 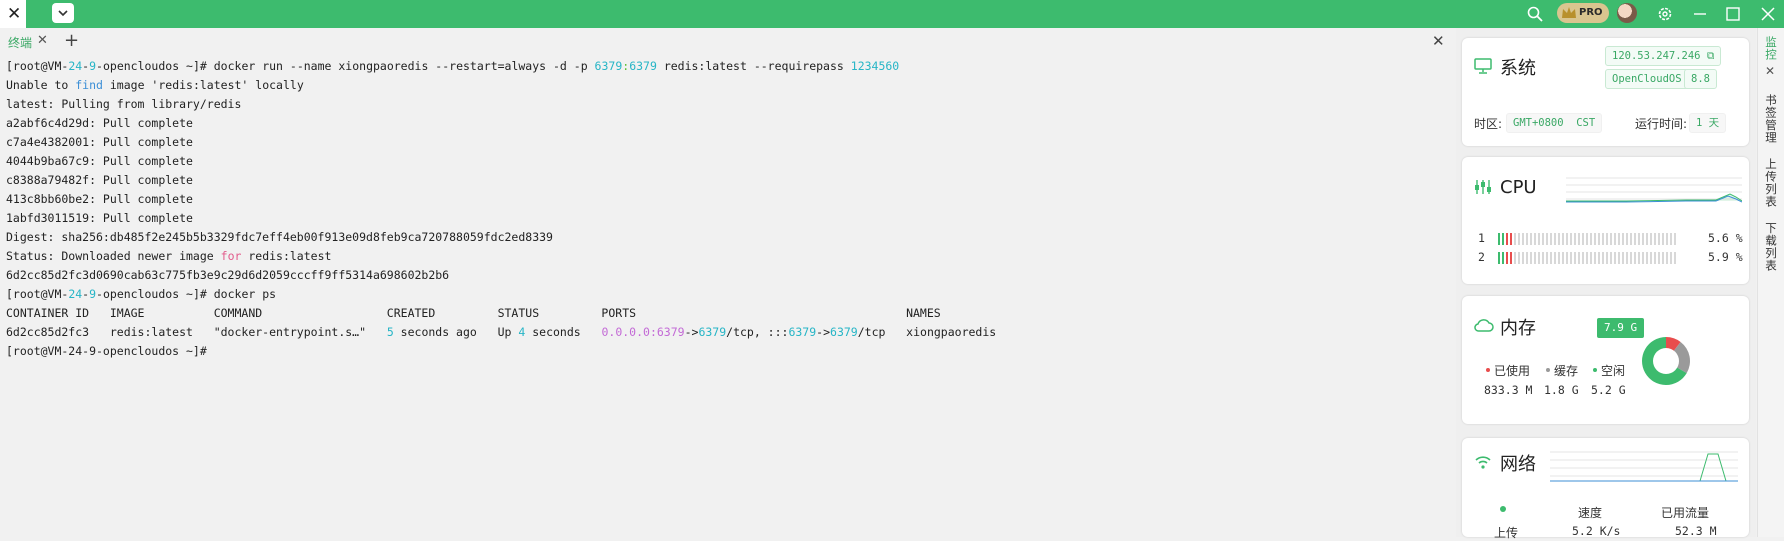 What do you see at coordinates (823, 332) in the screenshot?
I see `terminal-text: ->` at bounding box center [823, 332].